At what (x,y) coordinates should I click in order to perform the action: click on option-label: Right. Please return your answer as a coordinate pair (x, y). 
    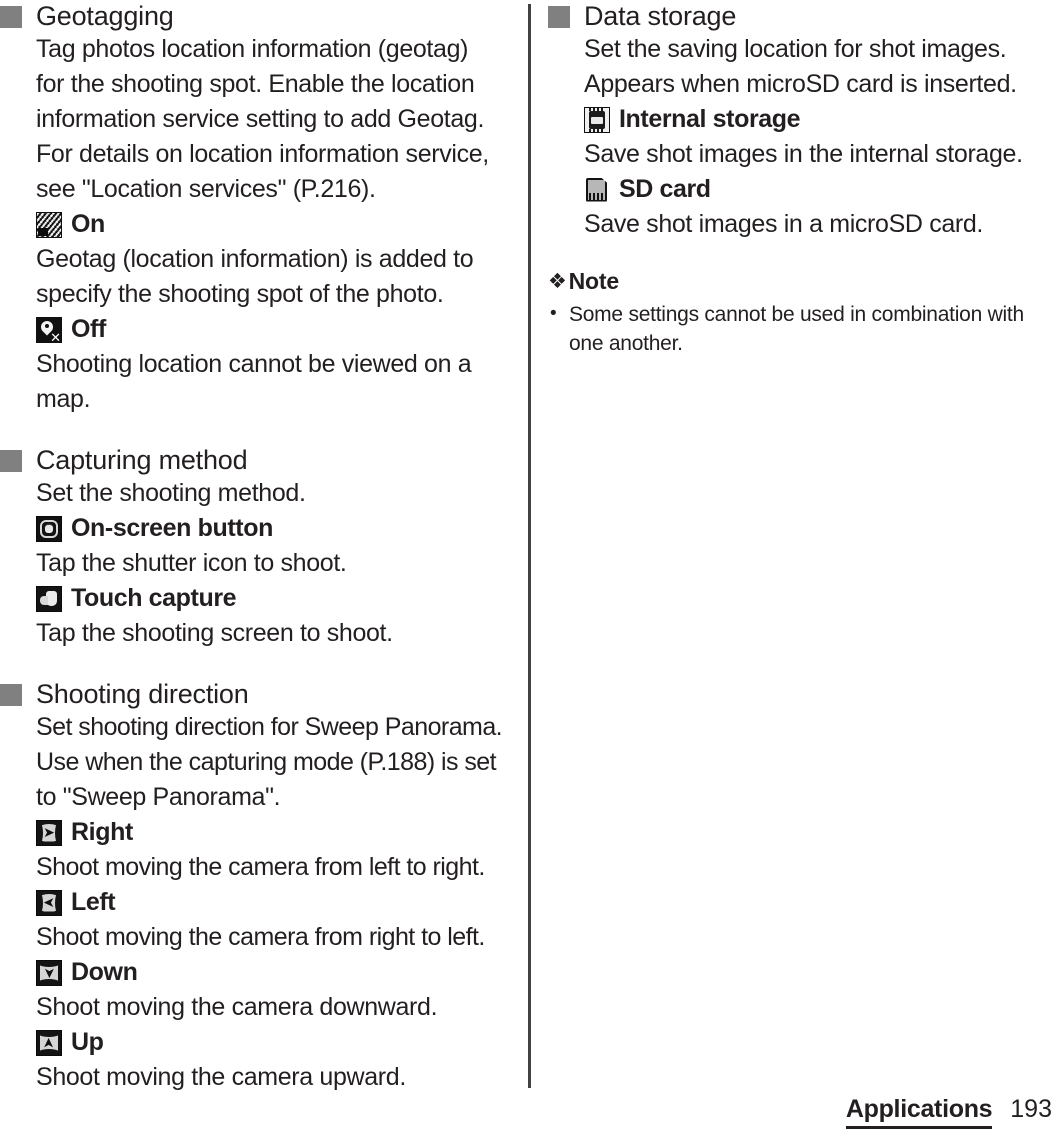
    Looking at the image, I should click on (102, 832).